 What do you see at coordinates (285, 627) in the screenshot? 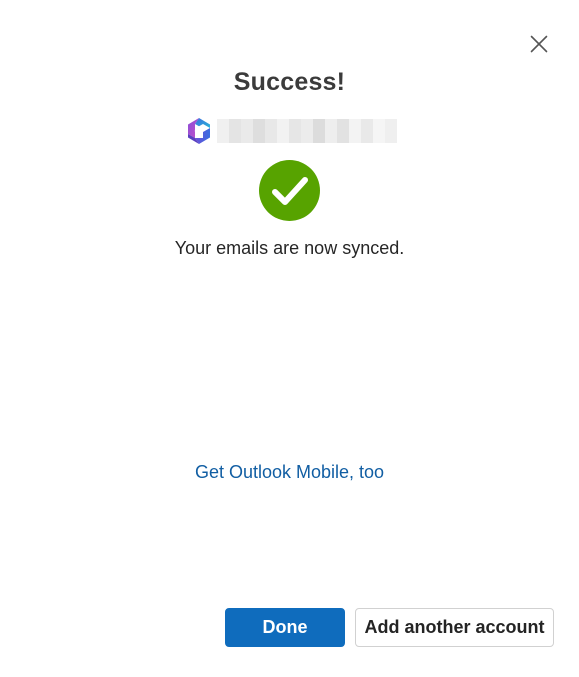
I see `done-button: Done` at bounding box center [285, 627].